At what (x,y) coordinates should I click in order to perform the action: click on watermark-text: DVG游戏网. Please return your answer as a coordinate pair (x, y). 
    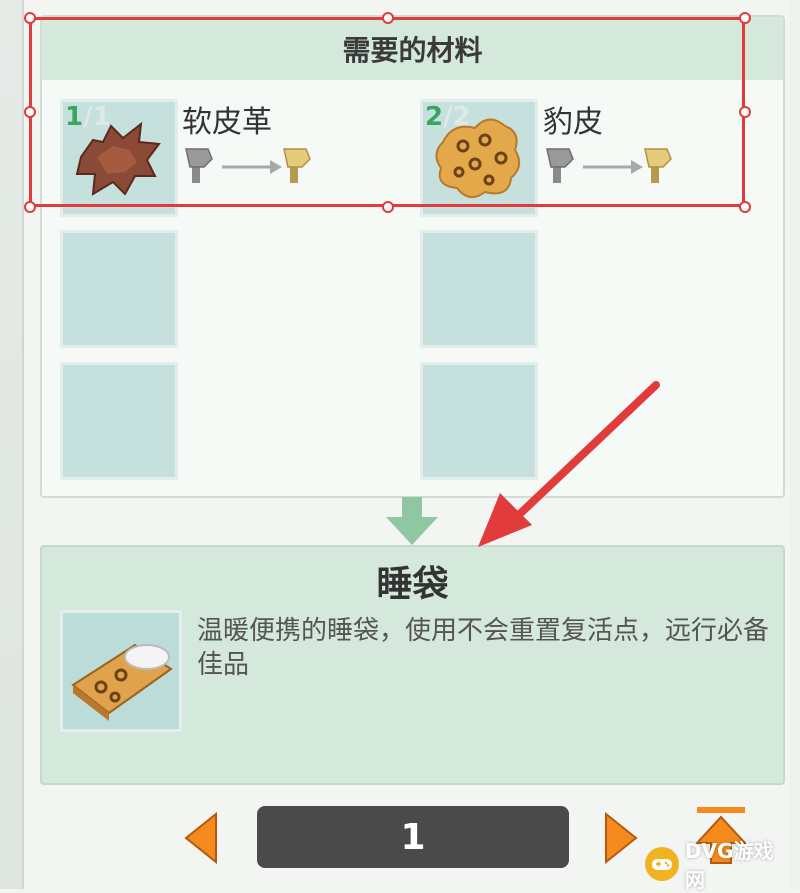
    Looking at the image, I should click on (729, 865).